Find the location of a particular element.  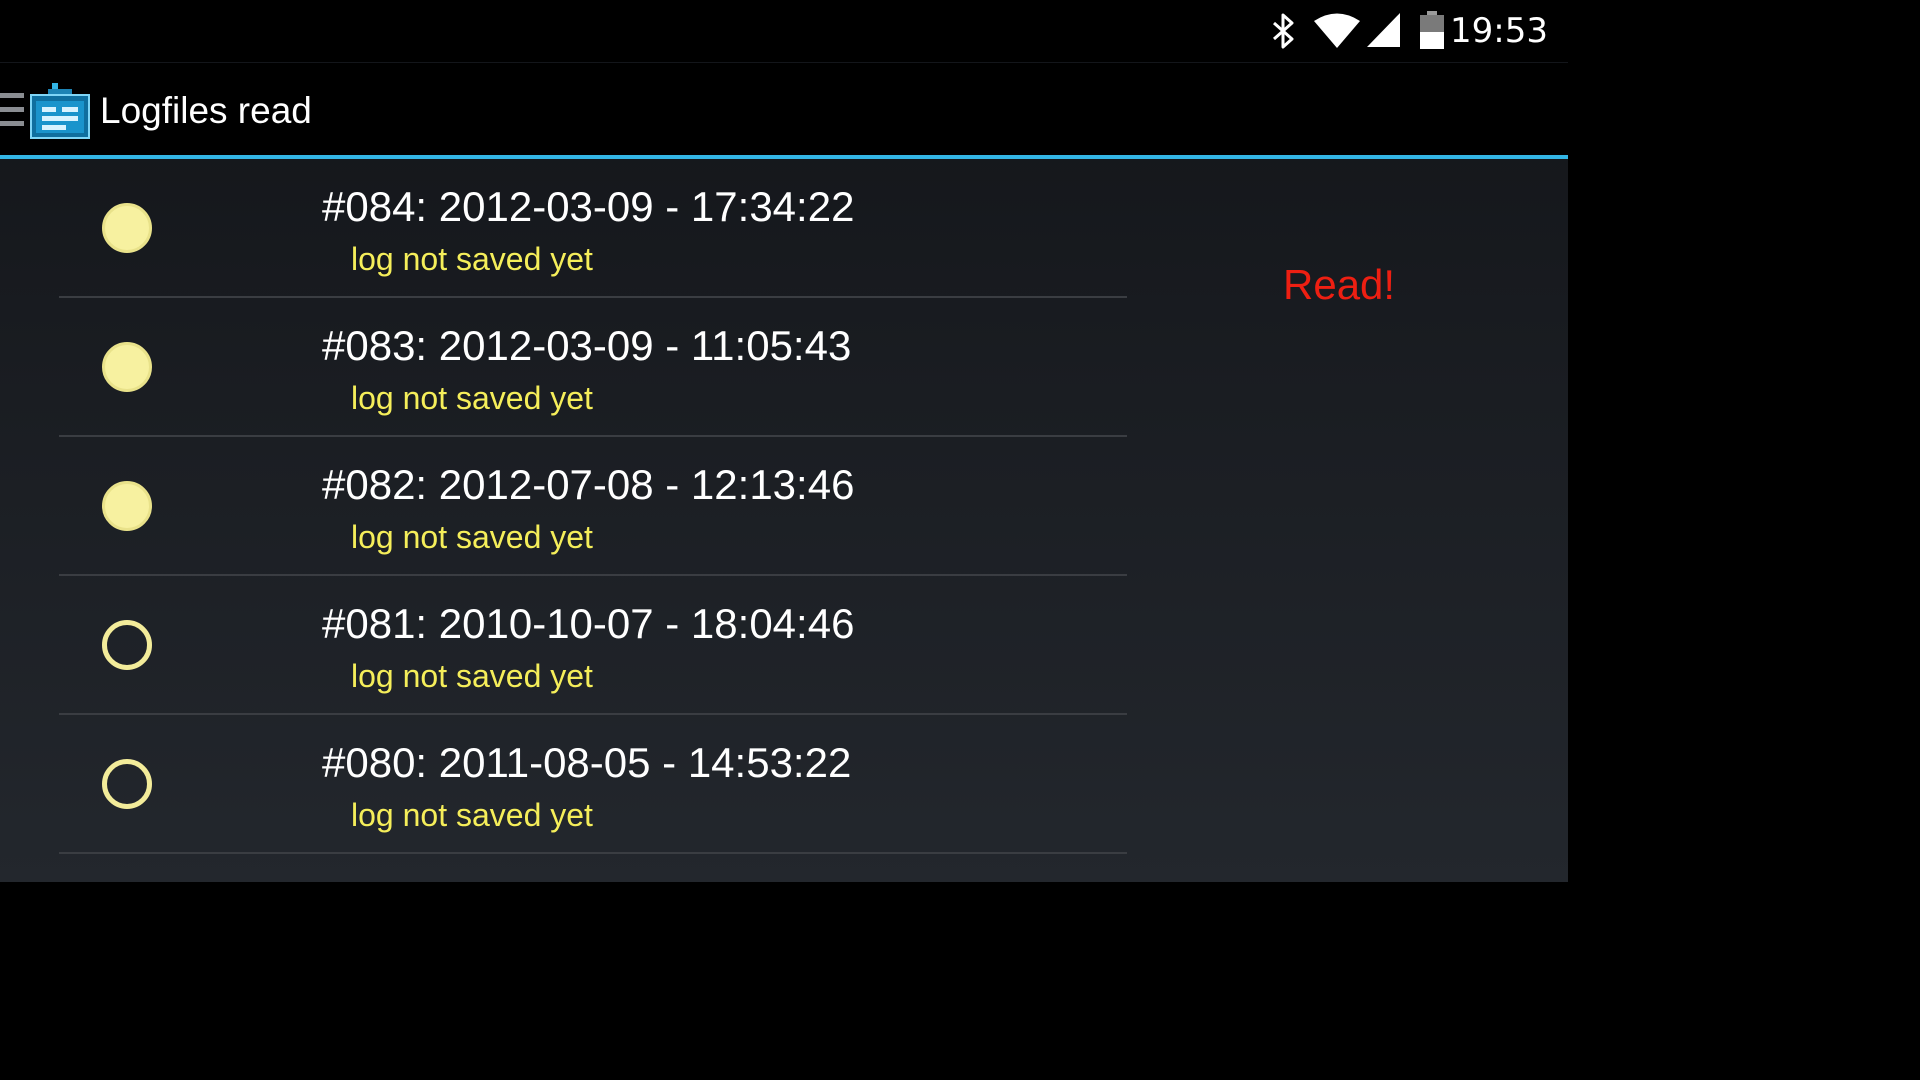

log-title: #084: 2012-03-09 - 17:34:22 is located at coordinates (588, 206).